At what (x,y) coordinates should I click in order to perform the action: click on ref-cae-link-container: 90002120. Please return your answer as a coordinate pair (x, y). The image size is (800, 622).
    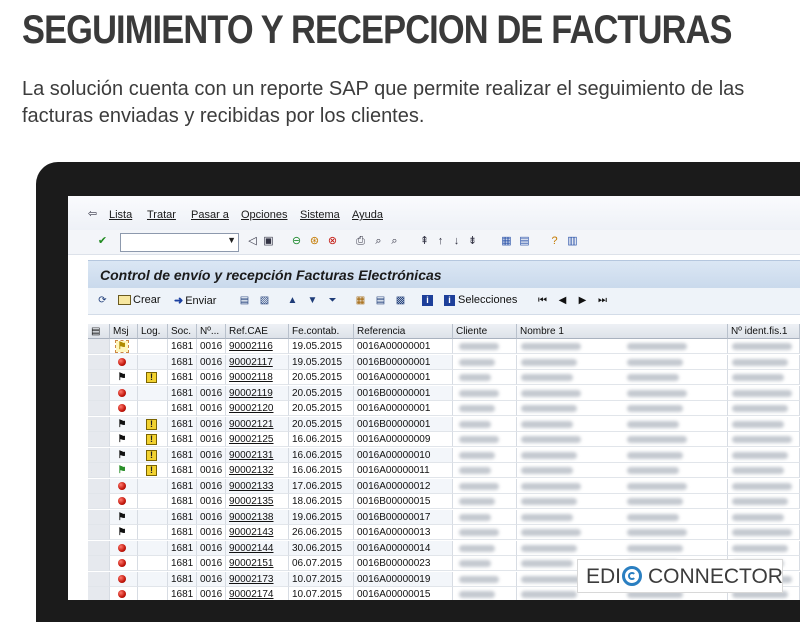
    Looking at the image, I should click on (257, 408).